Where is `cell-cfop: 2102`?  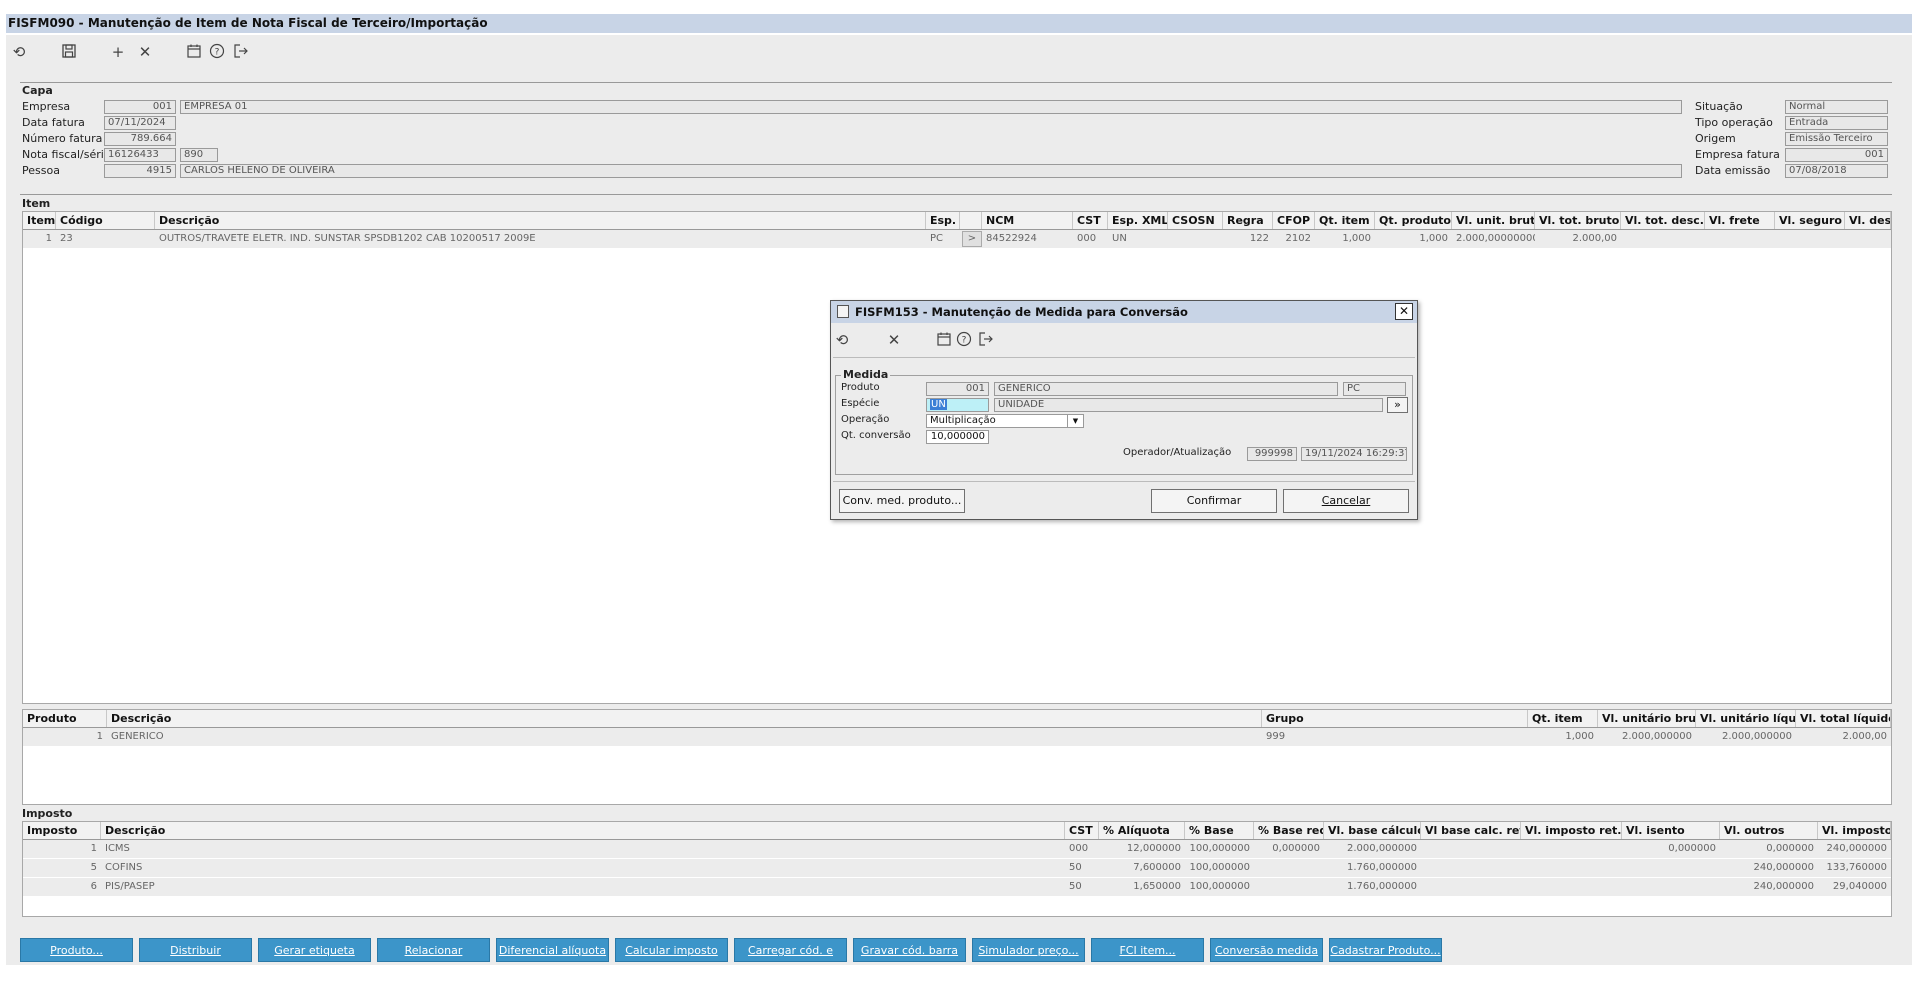
cell-cfop: 2102 is located at coordinates (1298, 238).